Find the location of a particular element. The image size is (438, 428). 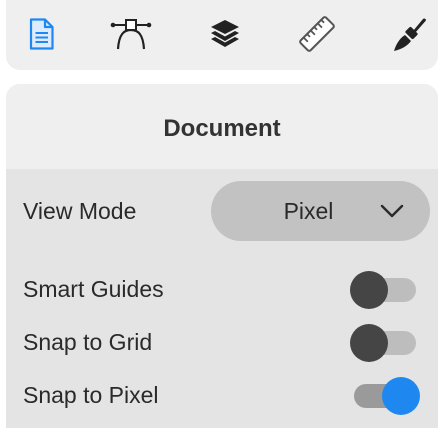

paintbrush-icon is located at coordinates (410, 34).